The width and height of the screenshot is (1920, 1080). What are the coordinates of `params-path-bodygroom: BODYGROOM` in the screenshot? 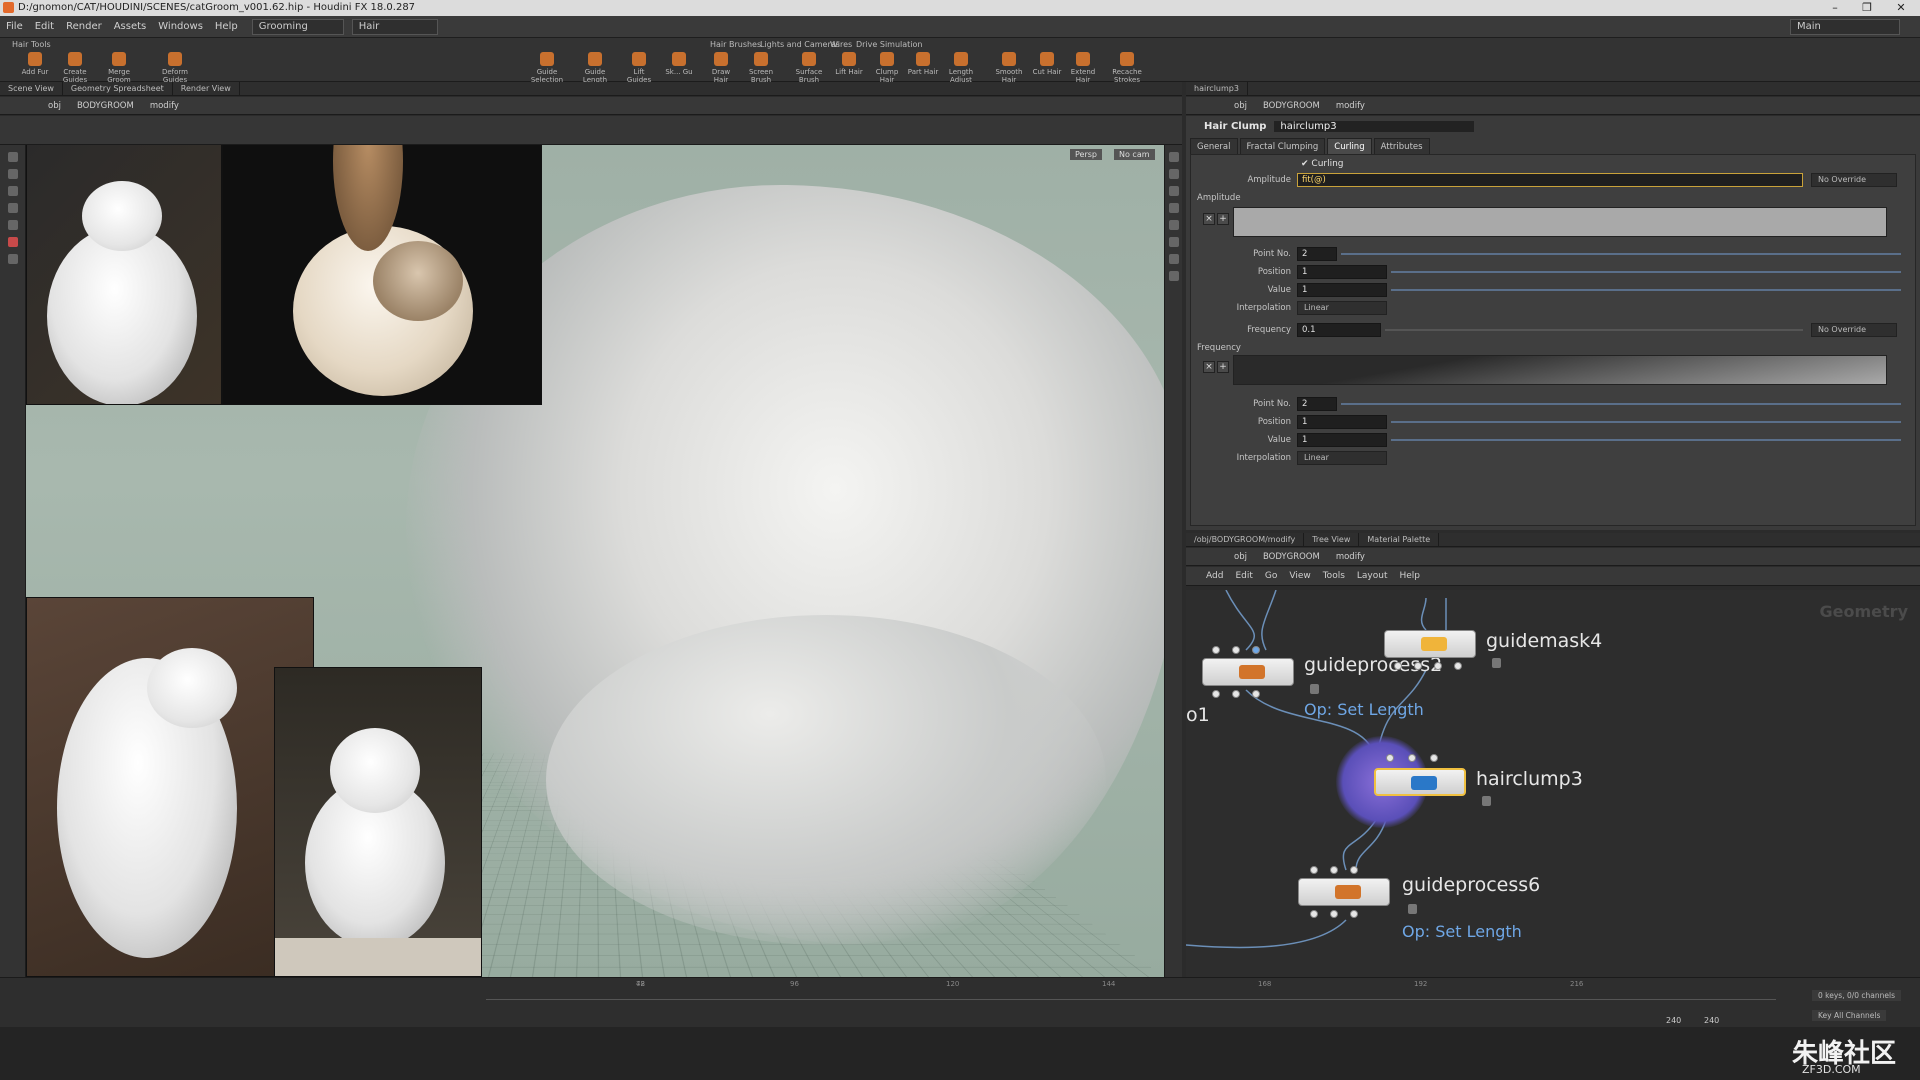 It's located at (1291, 106).